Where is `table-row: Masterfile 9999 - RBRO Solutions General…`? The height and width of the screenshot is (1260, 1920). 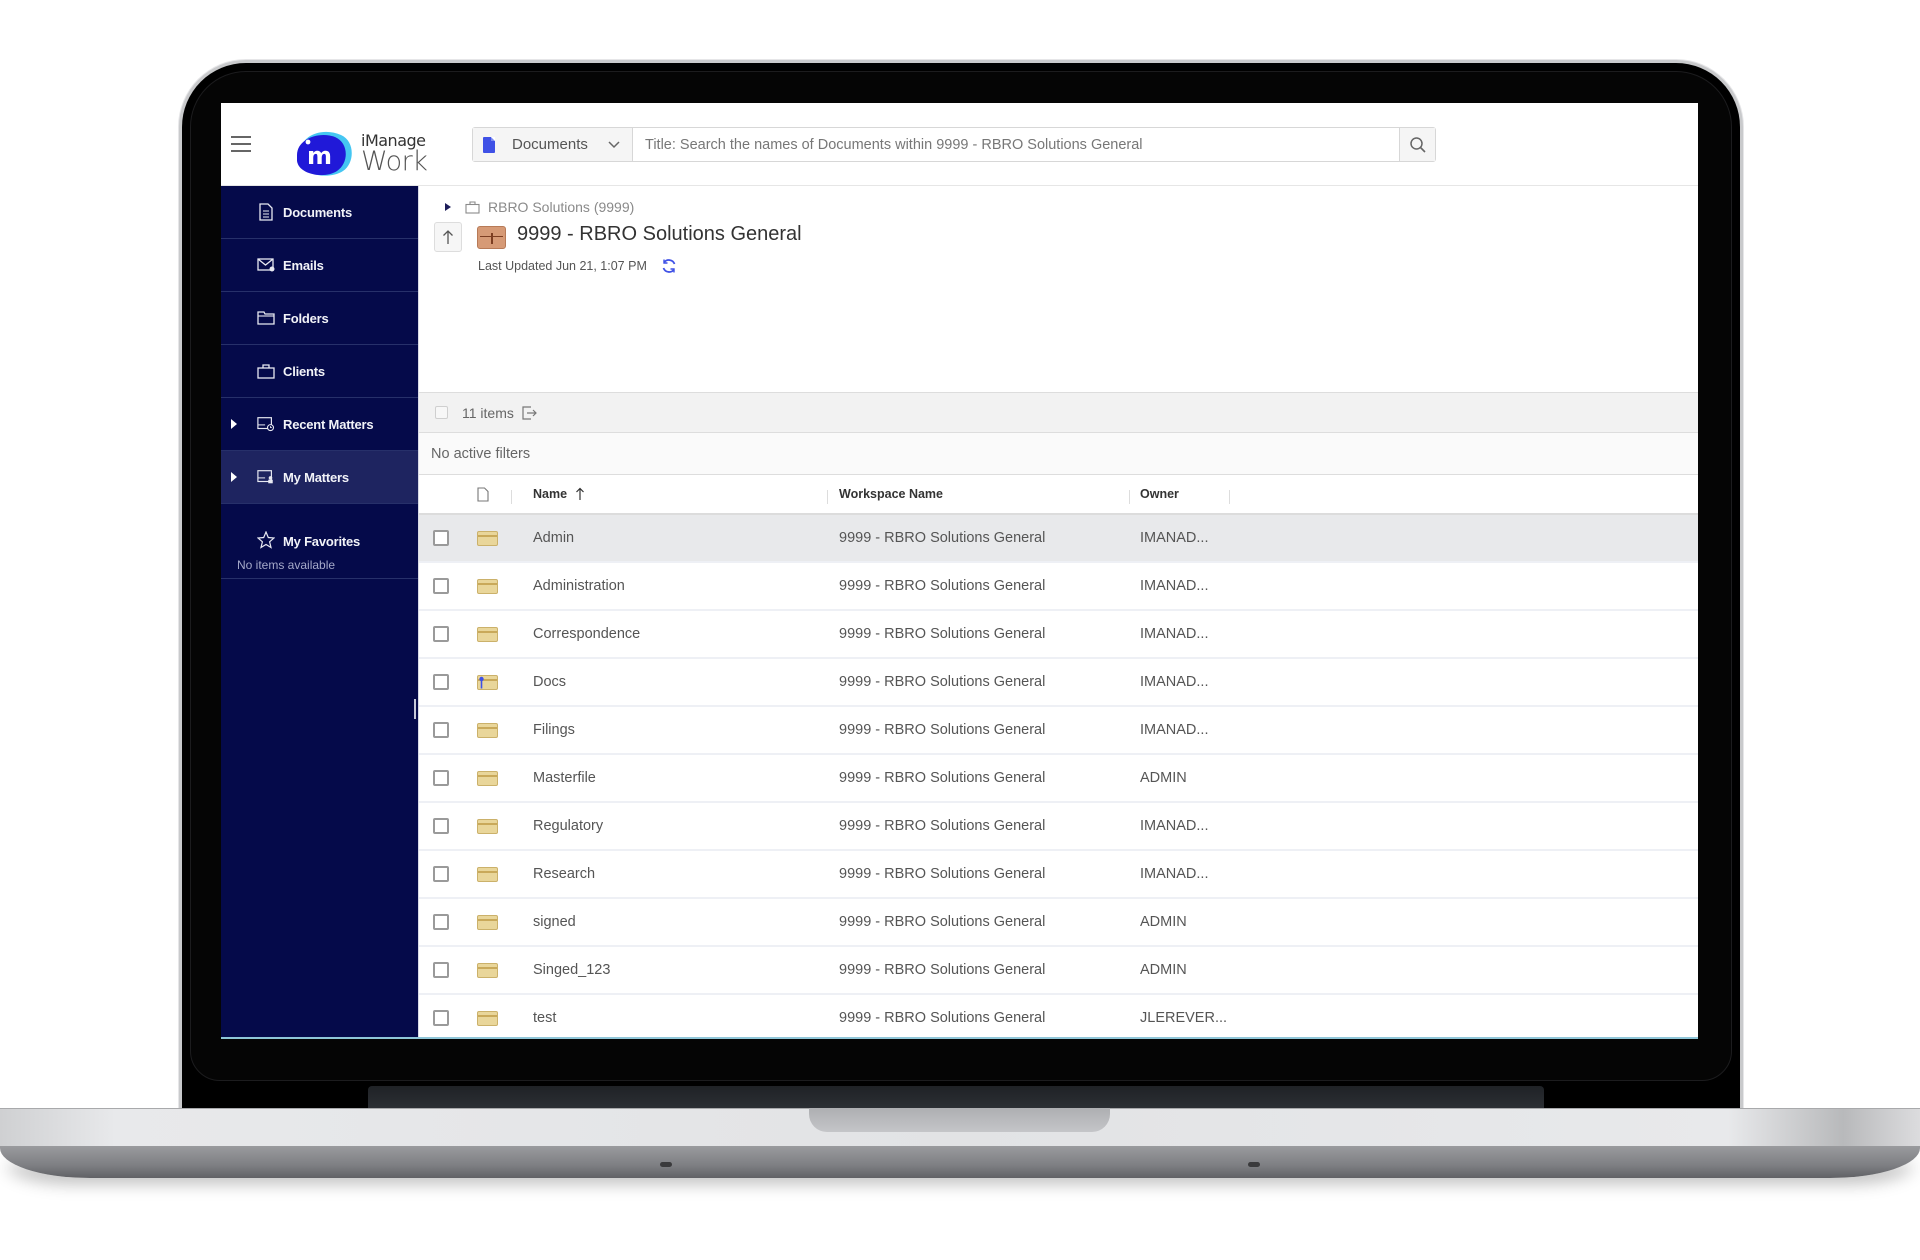 table-row: Masterfile 9999 - RBRO Solutions General… is located at coordinates (1058, 779).